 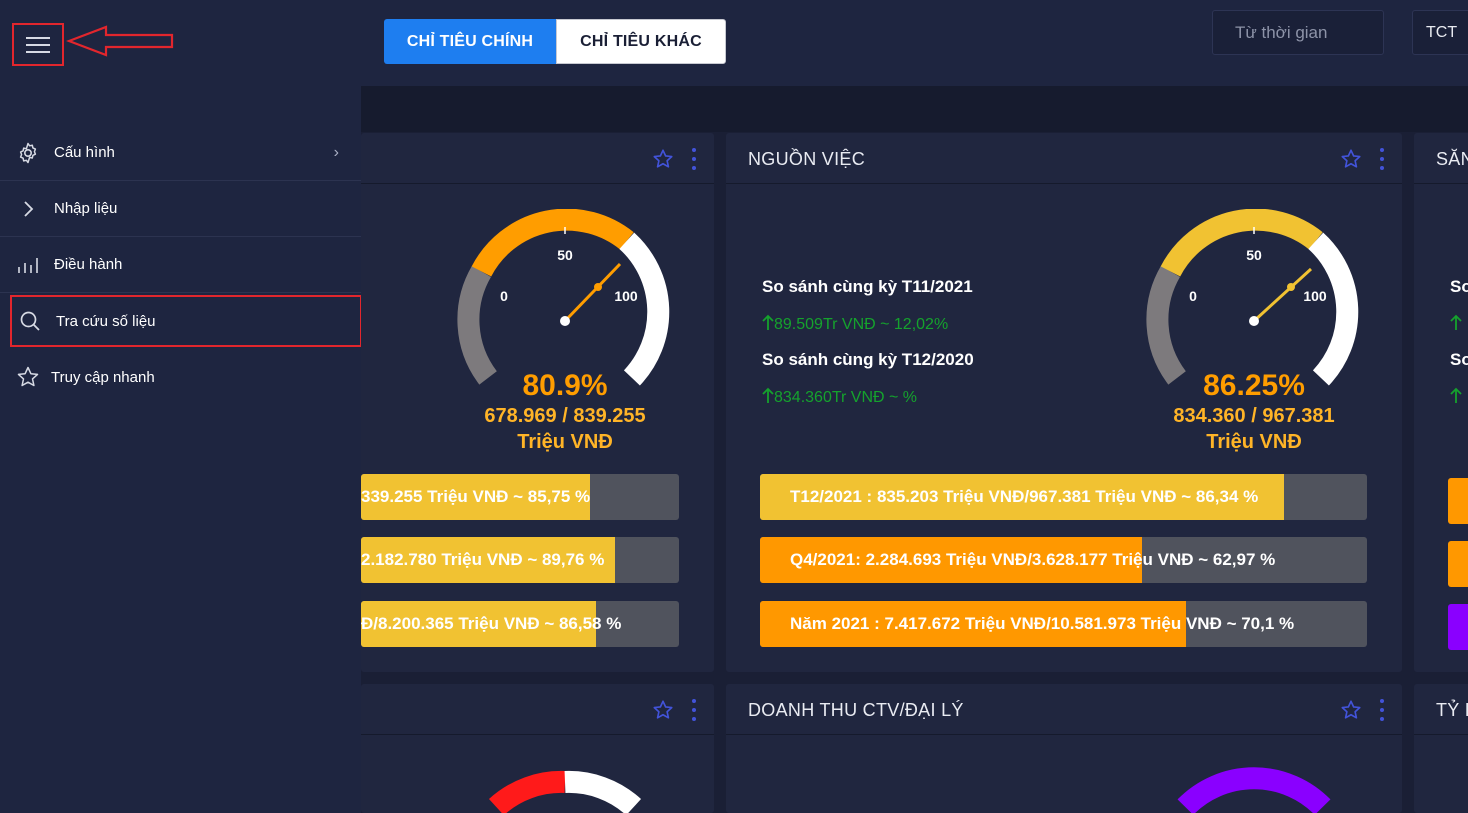 What do you see at coordinates (28, 209) in the screenshot?
I see `chevron-right-icon` at bounding box center [28, 209].